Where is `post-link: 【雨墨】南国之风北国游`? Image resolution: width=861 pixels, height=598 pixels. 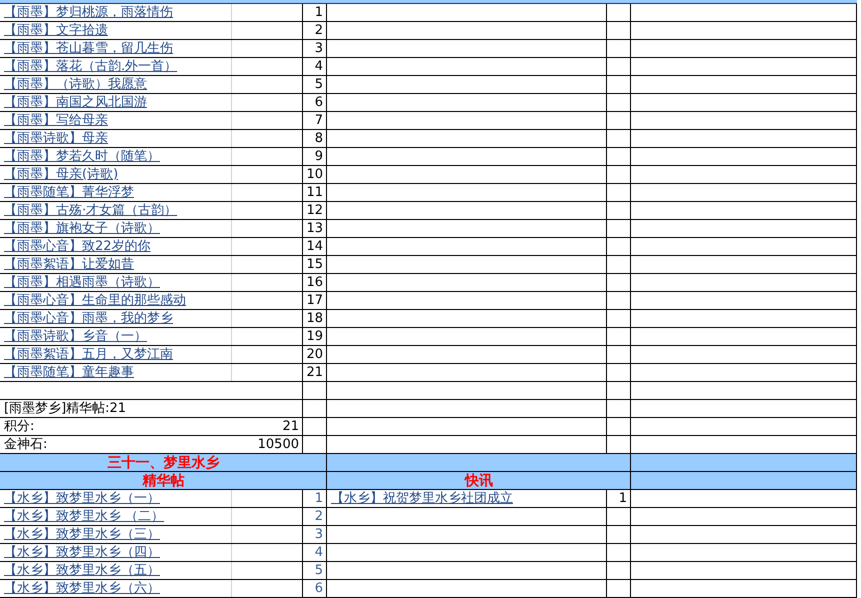 post-link: 【雨墨】南国之风北国游 is located at coordinates (75, 103).